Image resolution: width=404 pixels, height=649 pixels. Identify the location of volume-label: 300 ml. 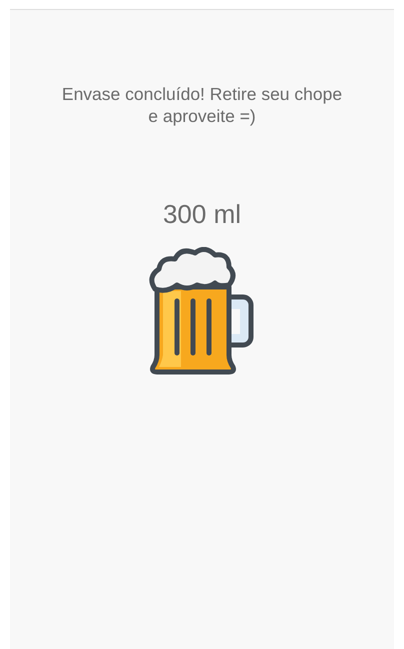
(202, 214).